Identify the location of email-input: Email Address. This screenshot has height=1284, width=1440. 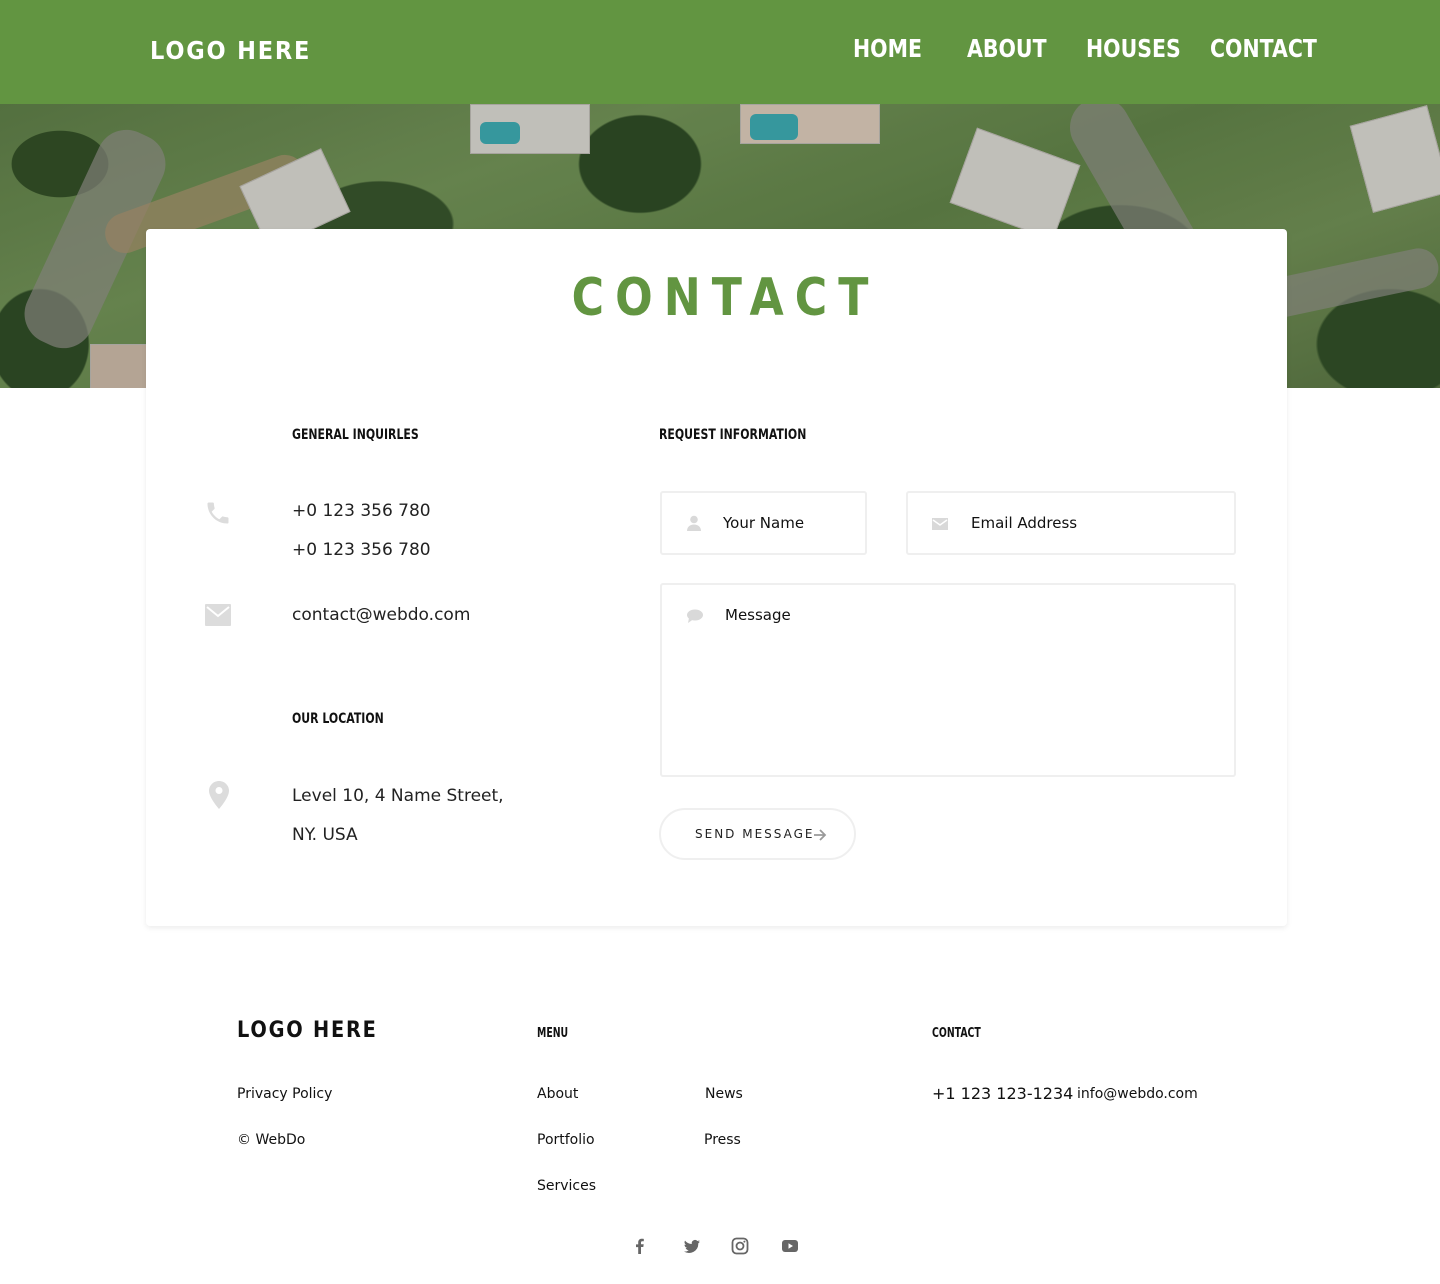
(1071, 523).